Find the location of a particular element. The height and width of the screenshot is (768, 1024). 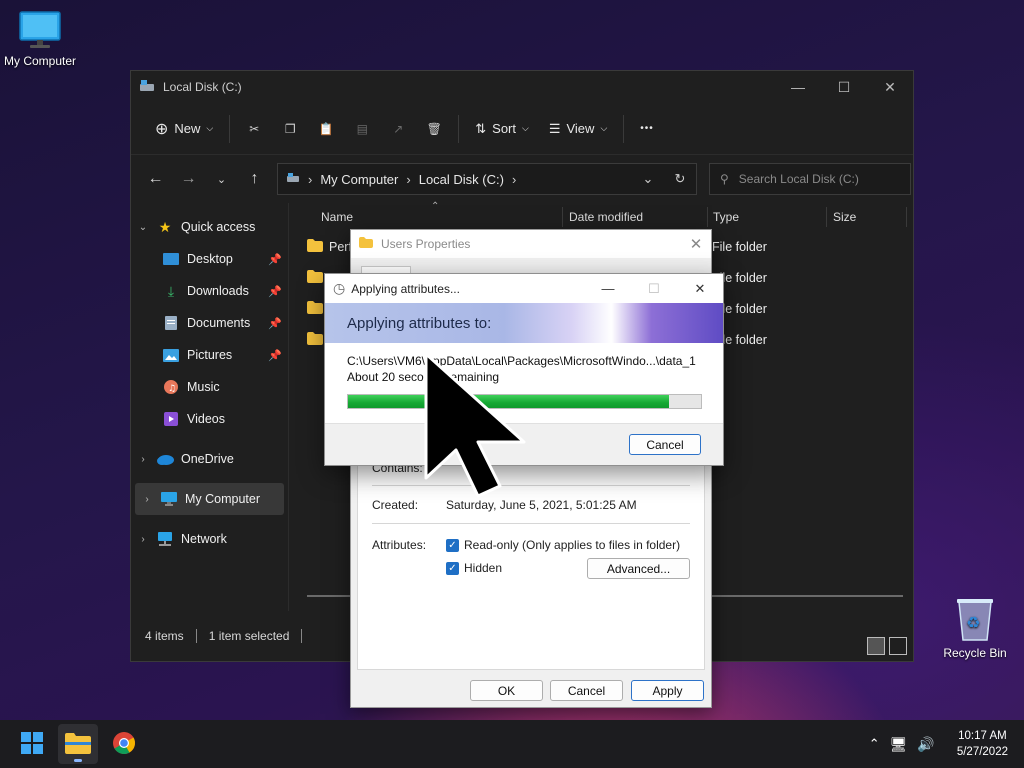

taskbar: ⌃ 🖥 🔊 10:17 AM 5/27/2022 is located at coordinates (512, 744).